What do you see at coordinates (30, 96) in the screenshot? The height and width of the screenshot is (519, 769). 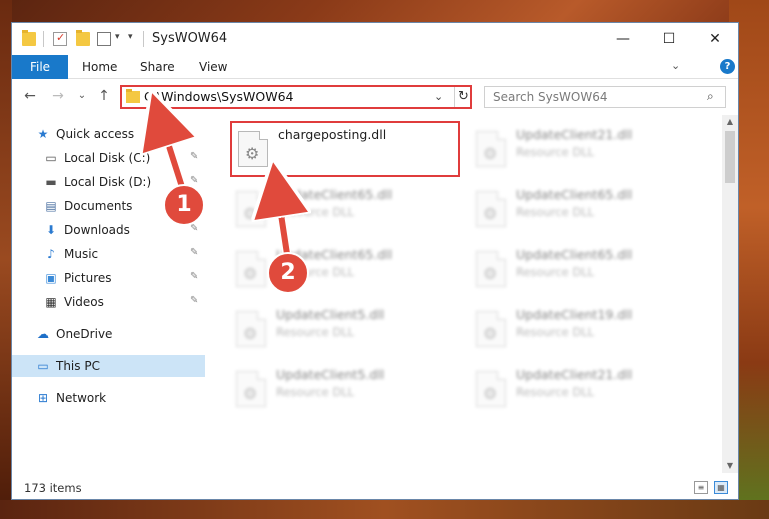 I see `back-button: ←` at bounding box center [30, 96].